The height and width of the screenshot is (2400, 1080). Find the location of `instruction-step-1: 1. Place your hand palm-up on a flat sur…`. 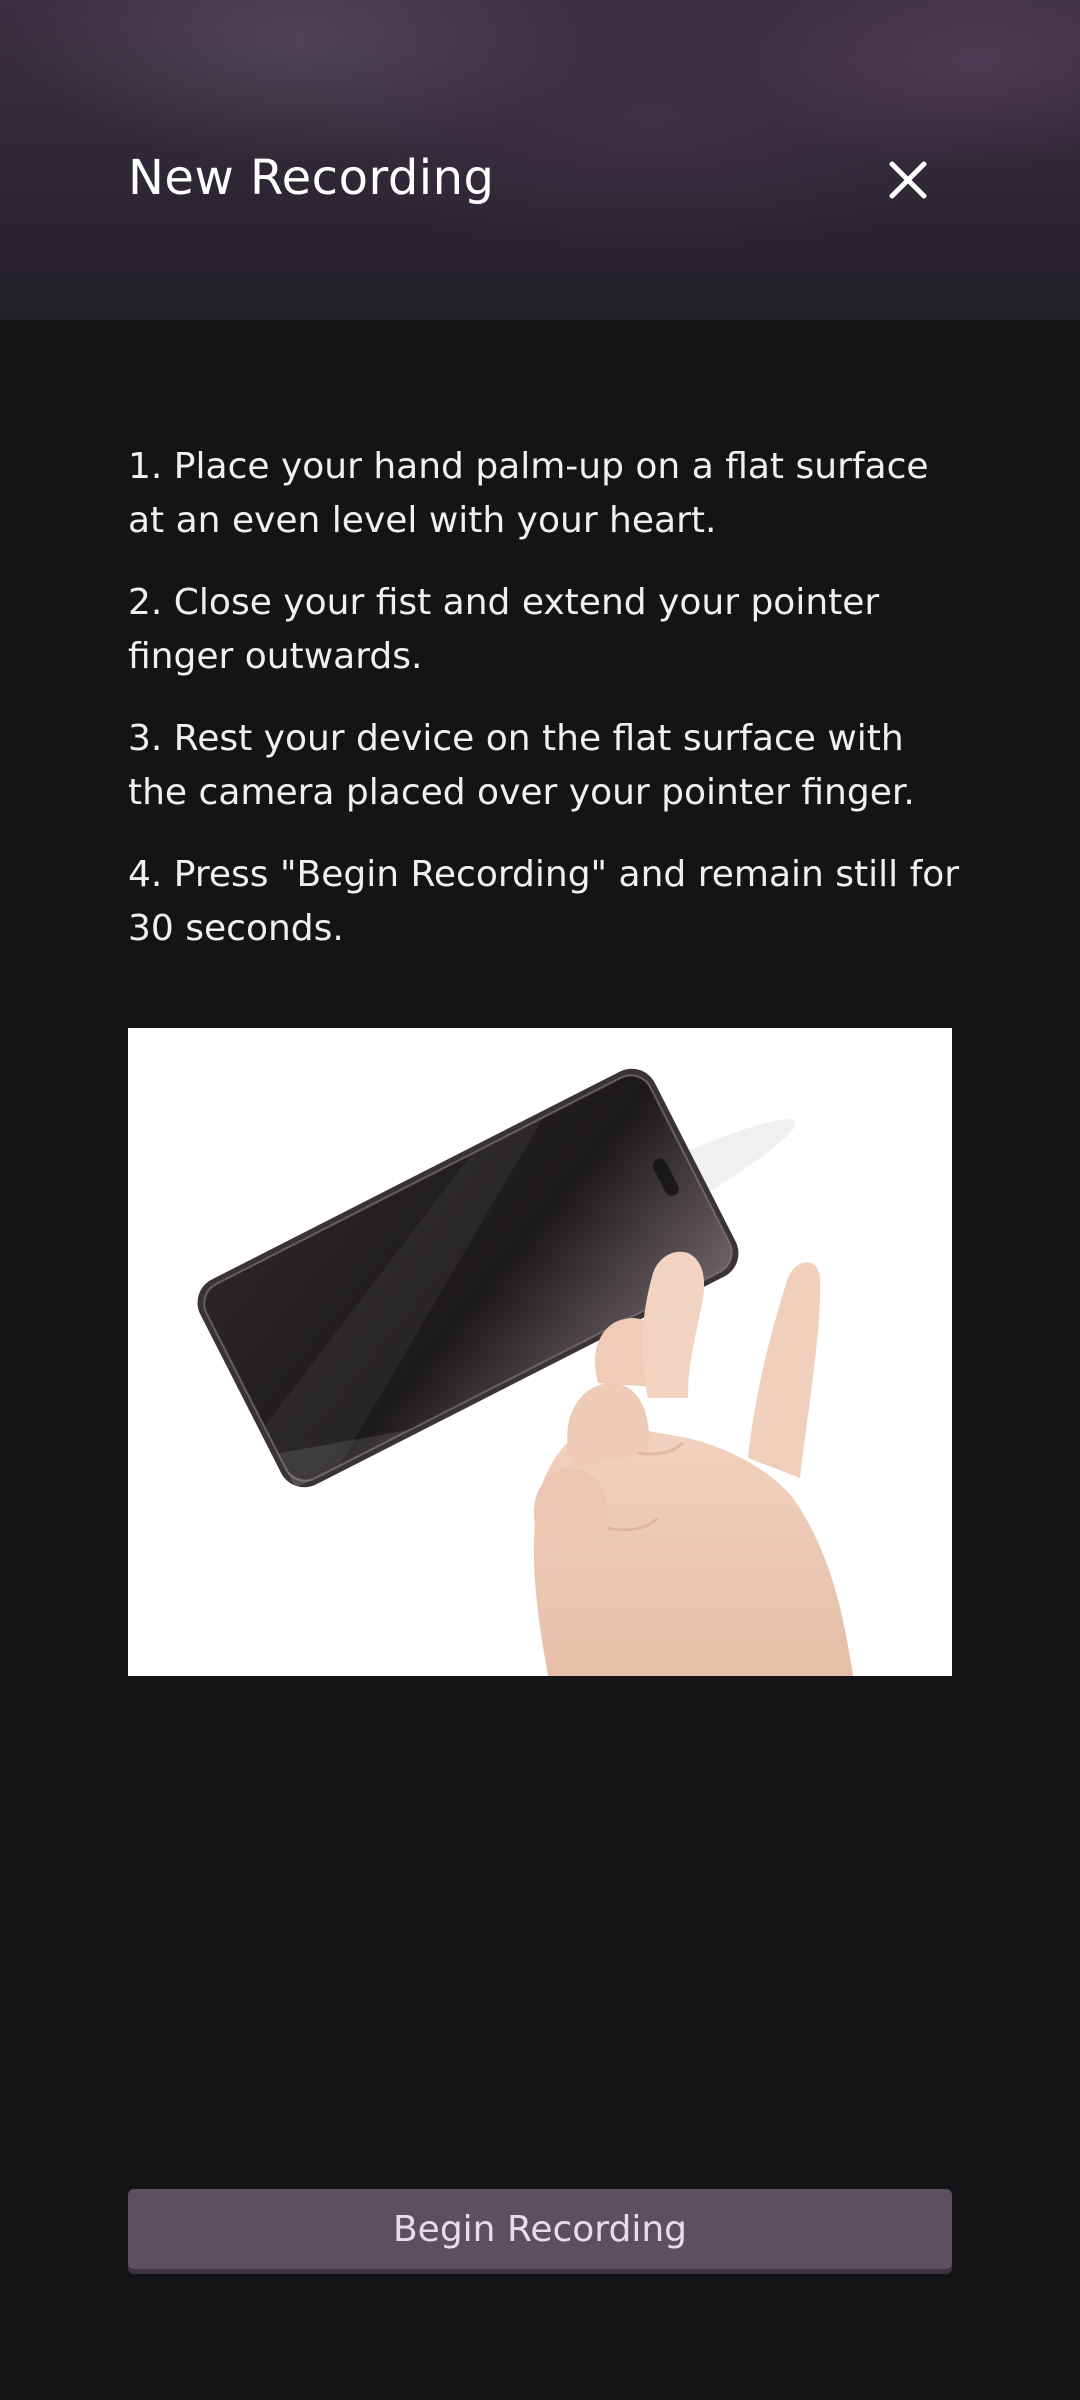

instruction-step-1: 1. Place your hand palm-up on a flat sur… is located at coordinates (528, 493).